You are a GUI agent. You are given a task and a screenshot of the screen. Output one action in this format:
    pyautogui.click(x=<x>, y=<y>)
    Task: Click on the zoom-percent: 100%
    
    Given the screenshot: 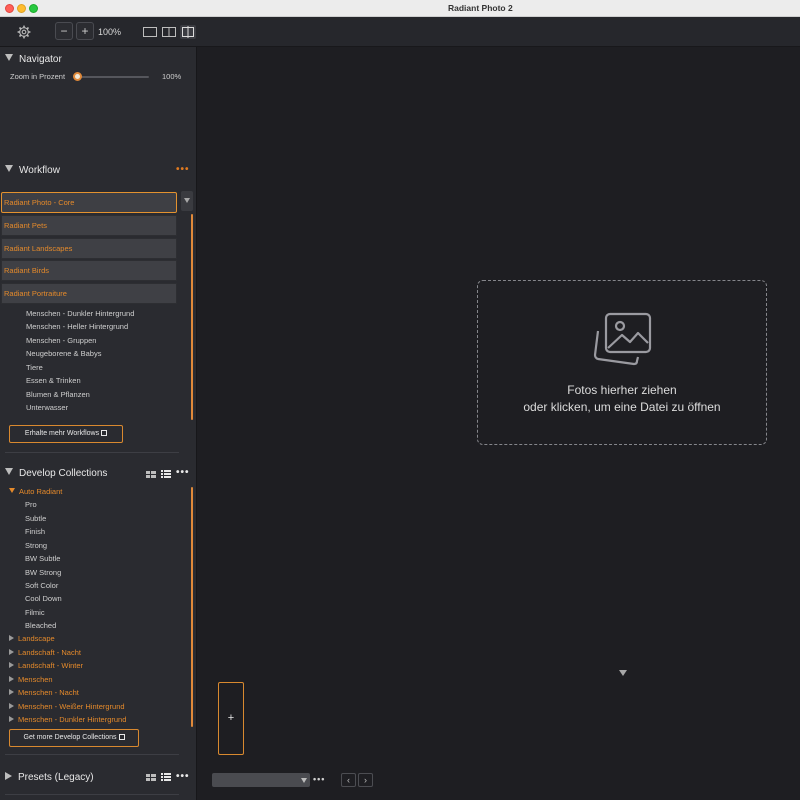 What is the action you would take?
    pyautogui.click(x=110, y=32)
    